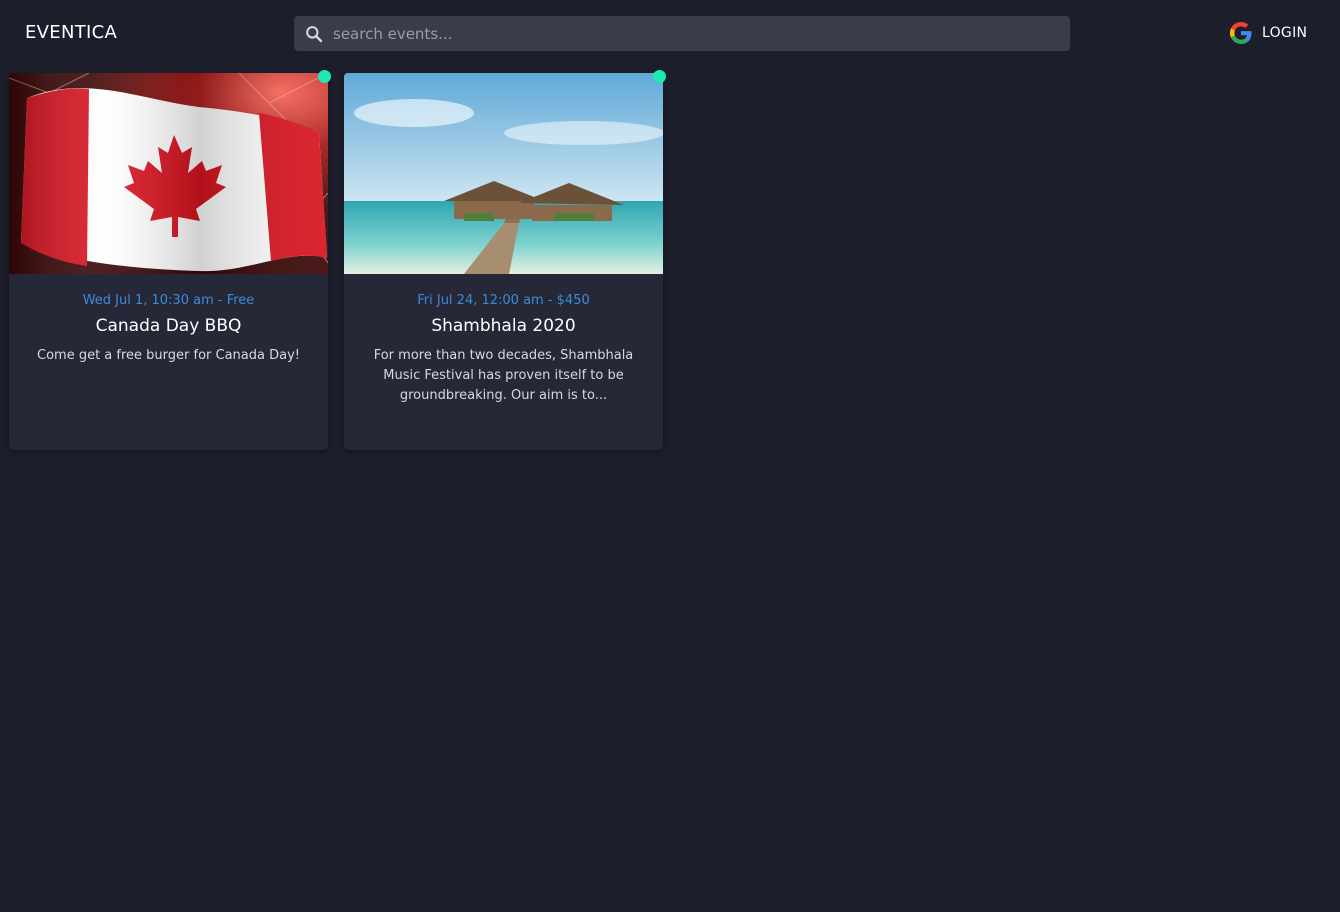 This screenshot has height=912, width=1340. What do you see at coordinates (503, 300) in the screenshot?
I see `event-date-price: Fri Jul 24, 12:00 am - $450` at bounding box center [503, 300].